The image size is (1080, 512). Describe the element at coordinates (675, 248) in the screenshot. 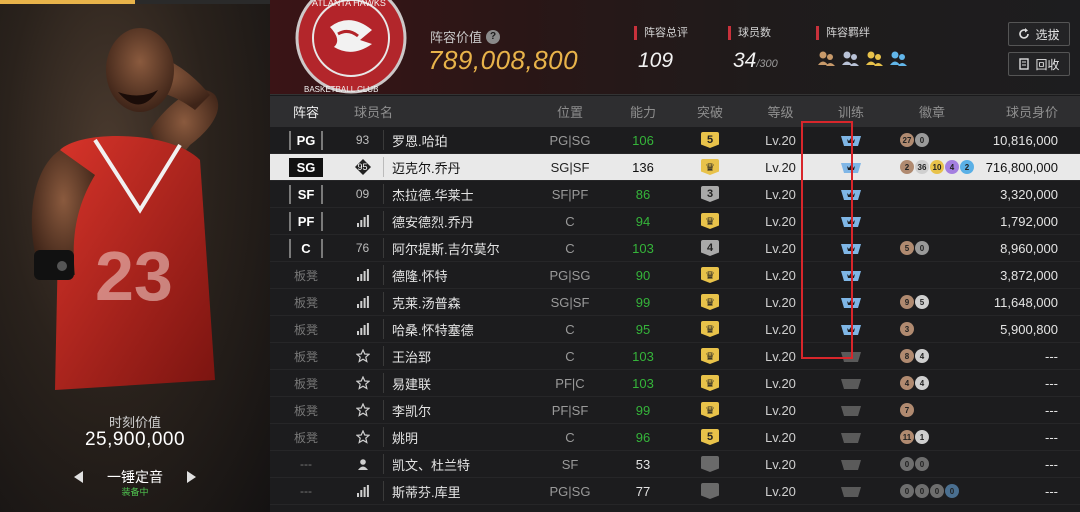

I see `table-row: C 76 阿尔提斯.吉尔莫尔 C 103 4 Lv.20 5 0 8,960,000` at that location.